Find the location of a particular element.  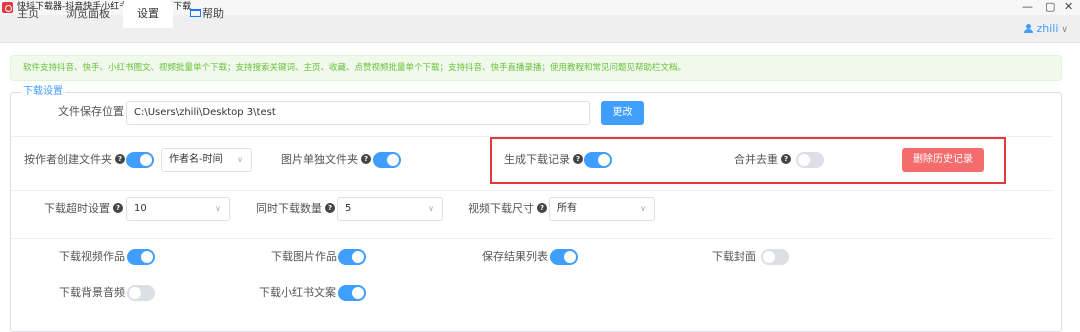

author-folder-label: 按作者创建文件夹? is located at coordinates (74, 160).